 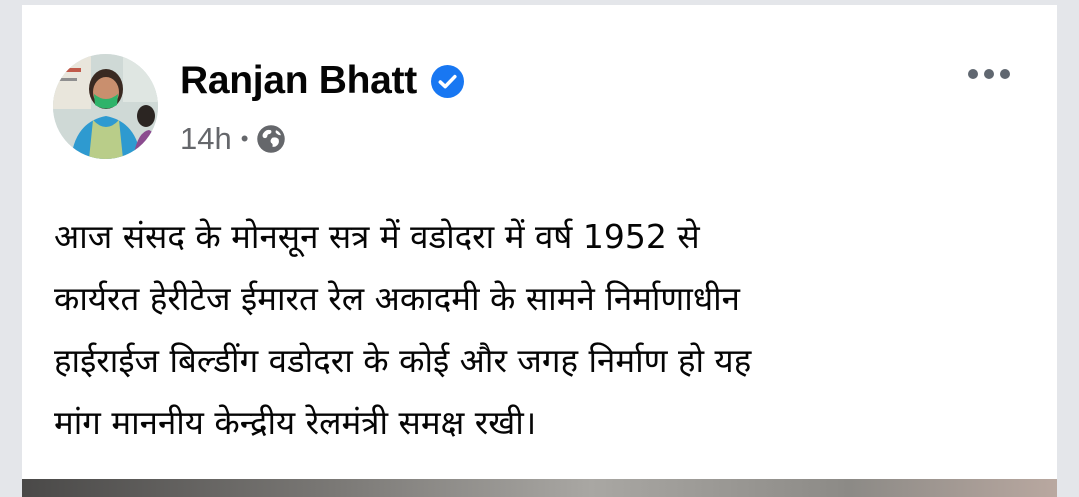 I want to click on more-options-button, so click(x=989, y=74).